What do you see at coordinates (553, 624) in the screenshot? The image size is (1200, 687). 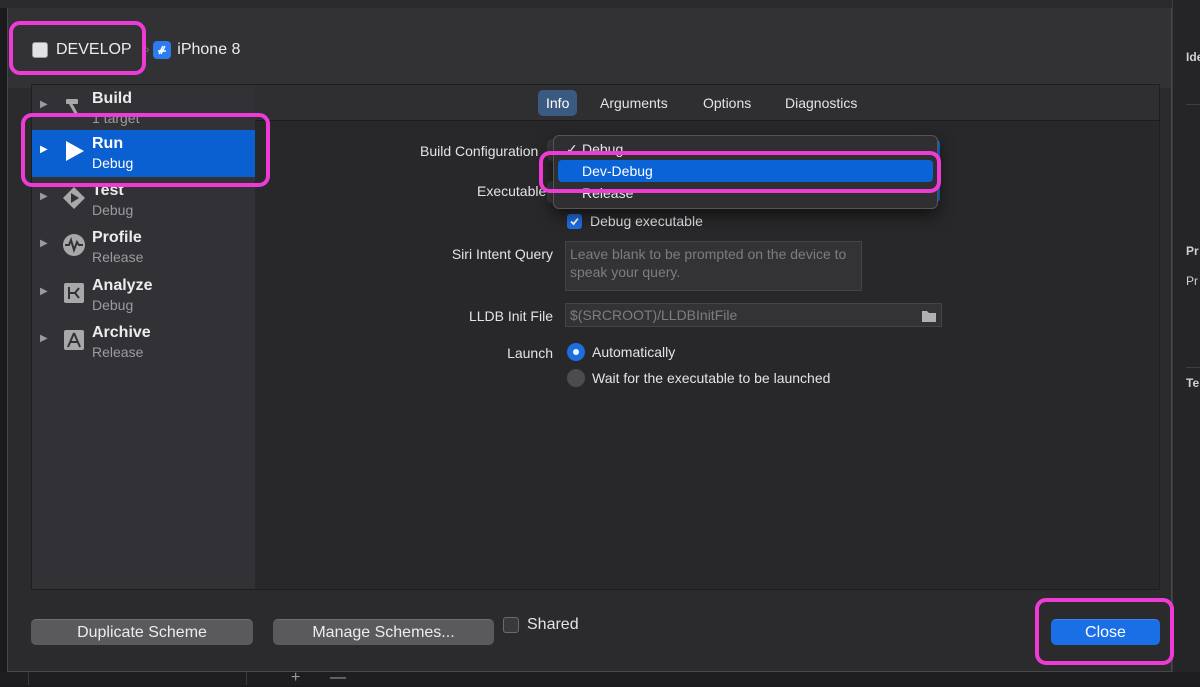 I see `shared-label: Shared` at bounding box center [553, 624].